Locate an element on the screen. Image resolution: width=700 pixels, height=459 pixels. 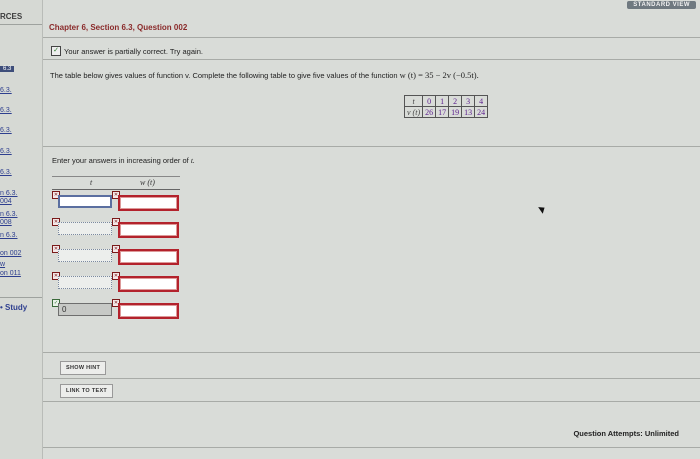
column-header-w: w (t) is located at coordinates (147, 182).